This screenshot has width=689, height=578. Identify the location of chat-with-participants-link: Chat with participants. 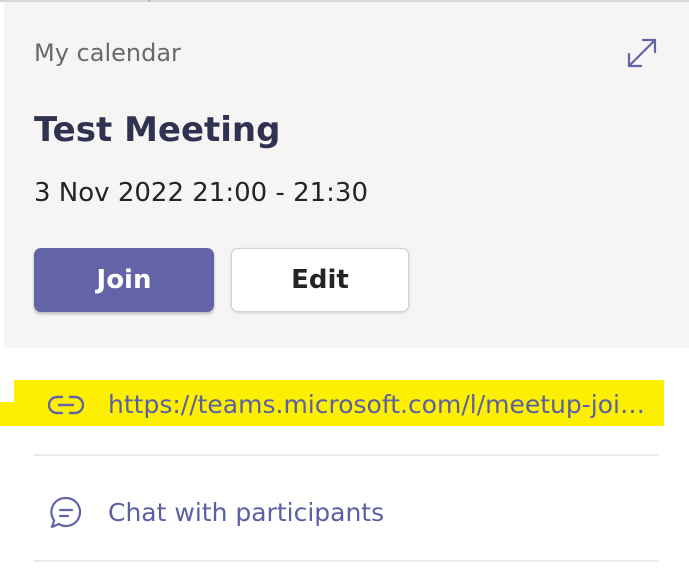
(246, 513).